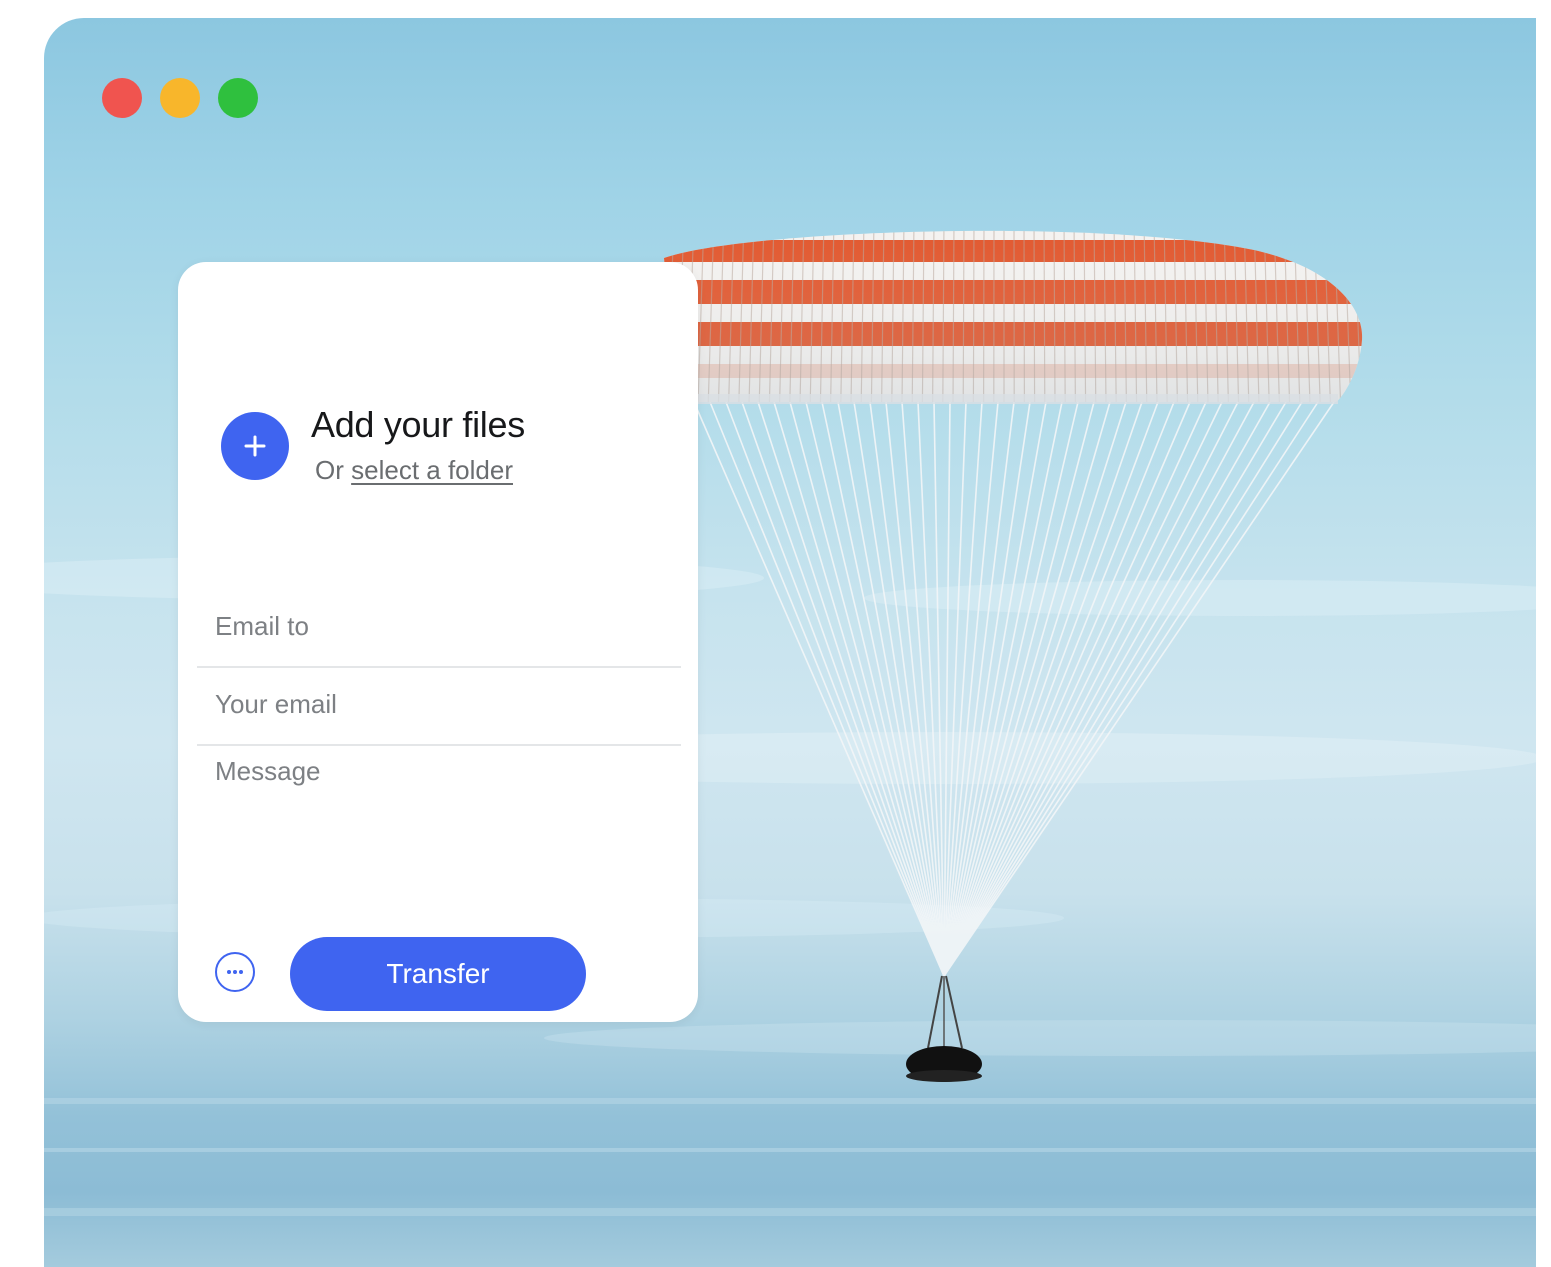 The image size is (1551, 1267). I want to click on minimize-window-button, so click(180, 98).